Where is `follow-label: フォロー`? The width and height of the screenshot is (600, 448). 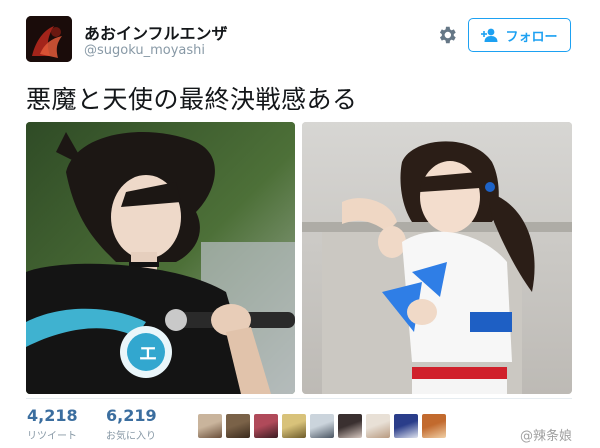 follow-label: フォロー is located at coordinates (531, 37).